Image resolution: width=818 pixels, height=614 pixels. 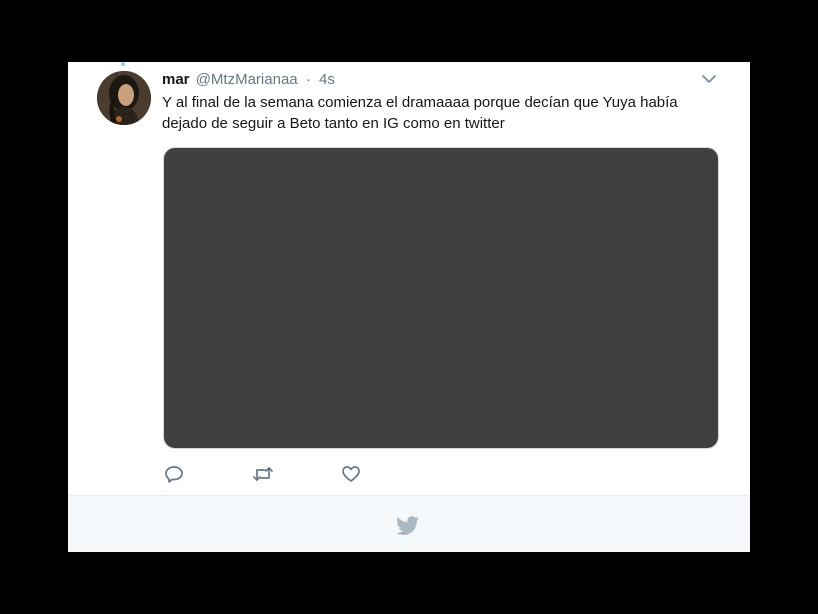 I want to click on avatar, so click(x=124, y=98).